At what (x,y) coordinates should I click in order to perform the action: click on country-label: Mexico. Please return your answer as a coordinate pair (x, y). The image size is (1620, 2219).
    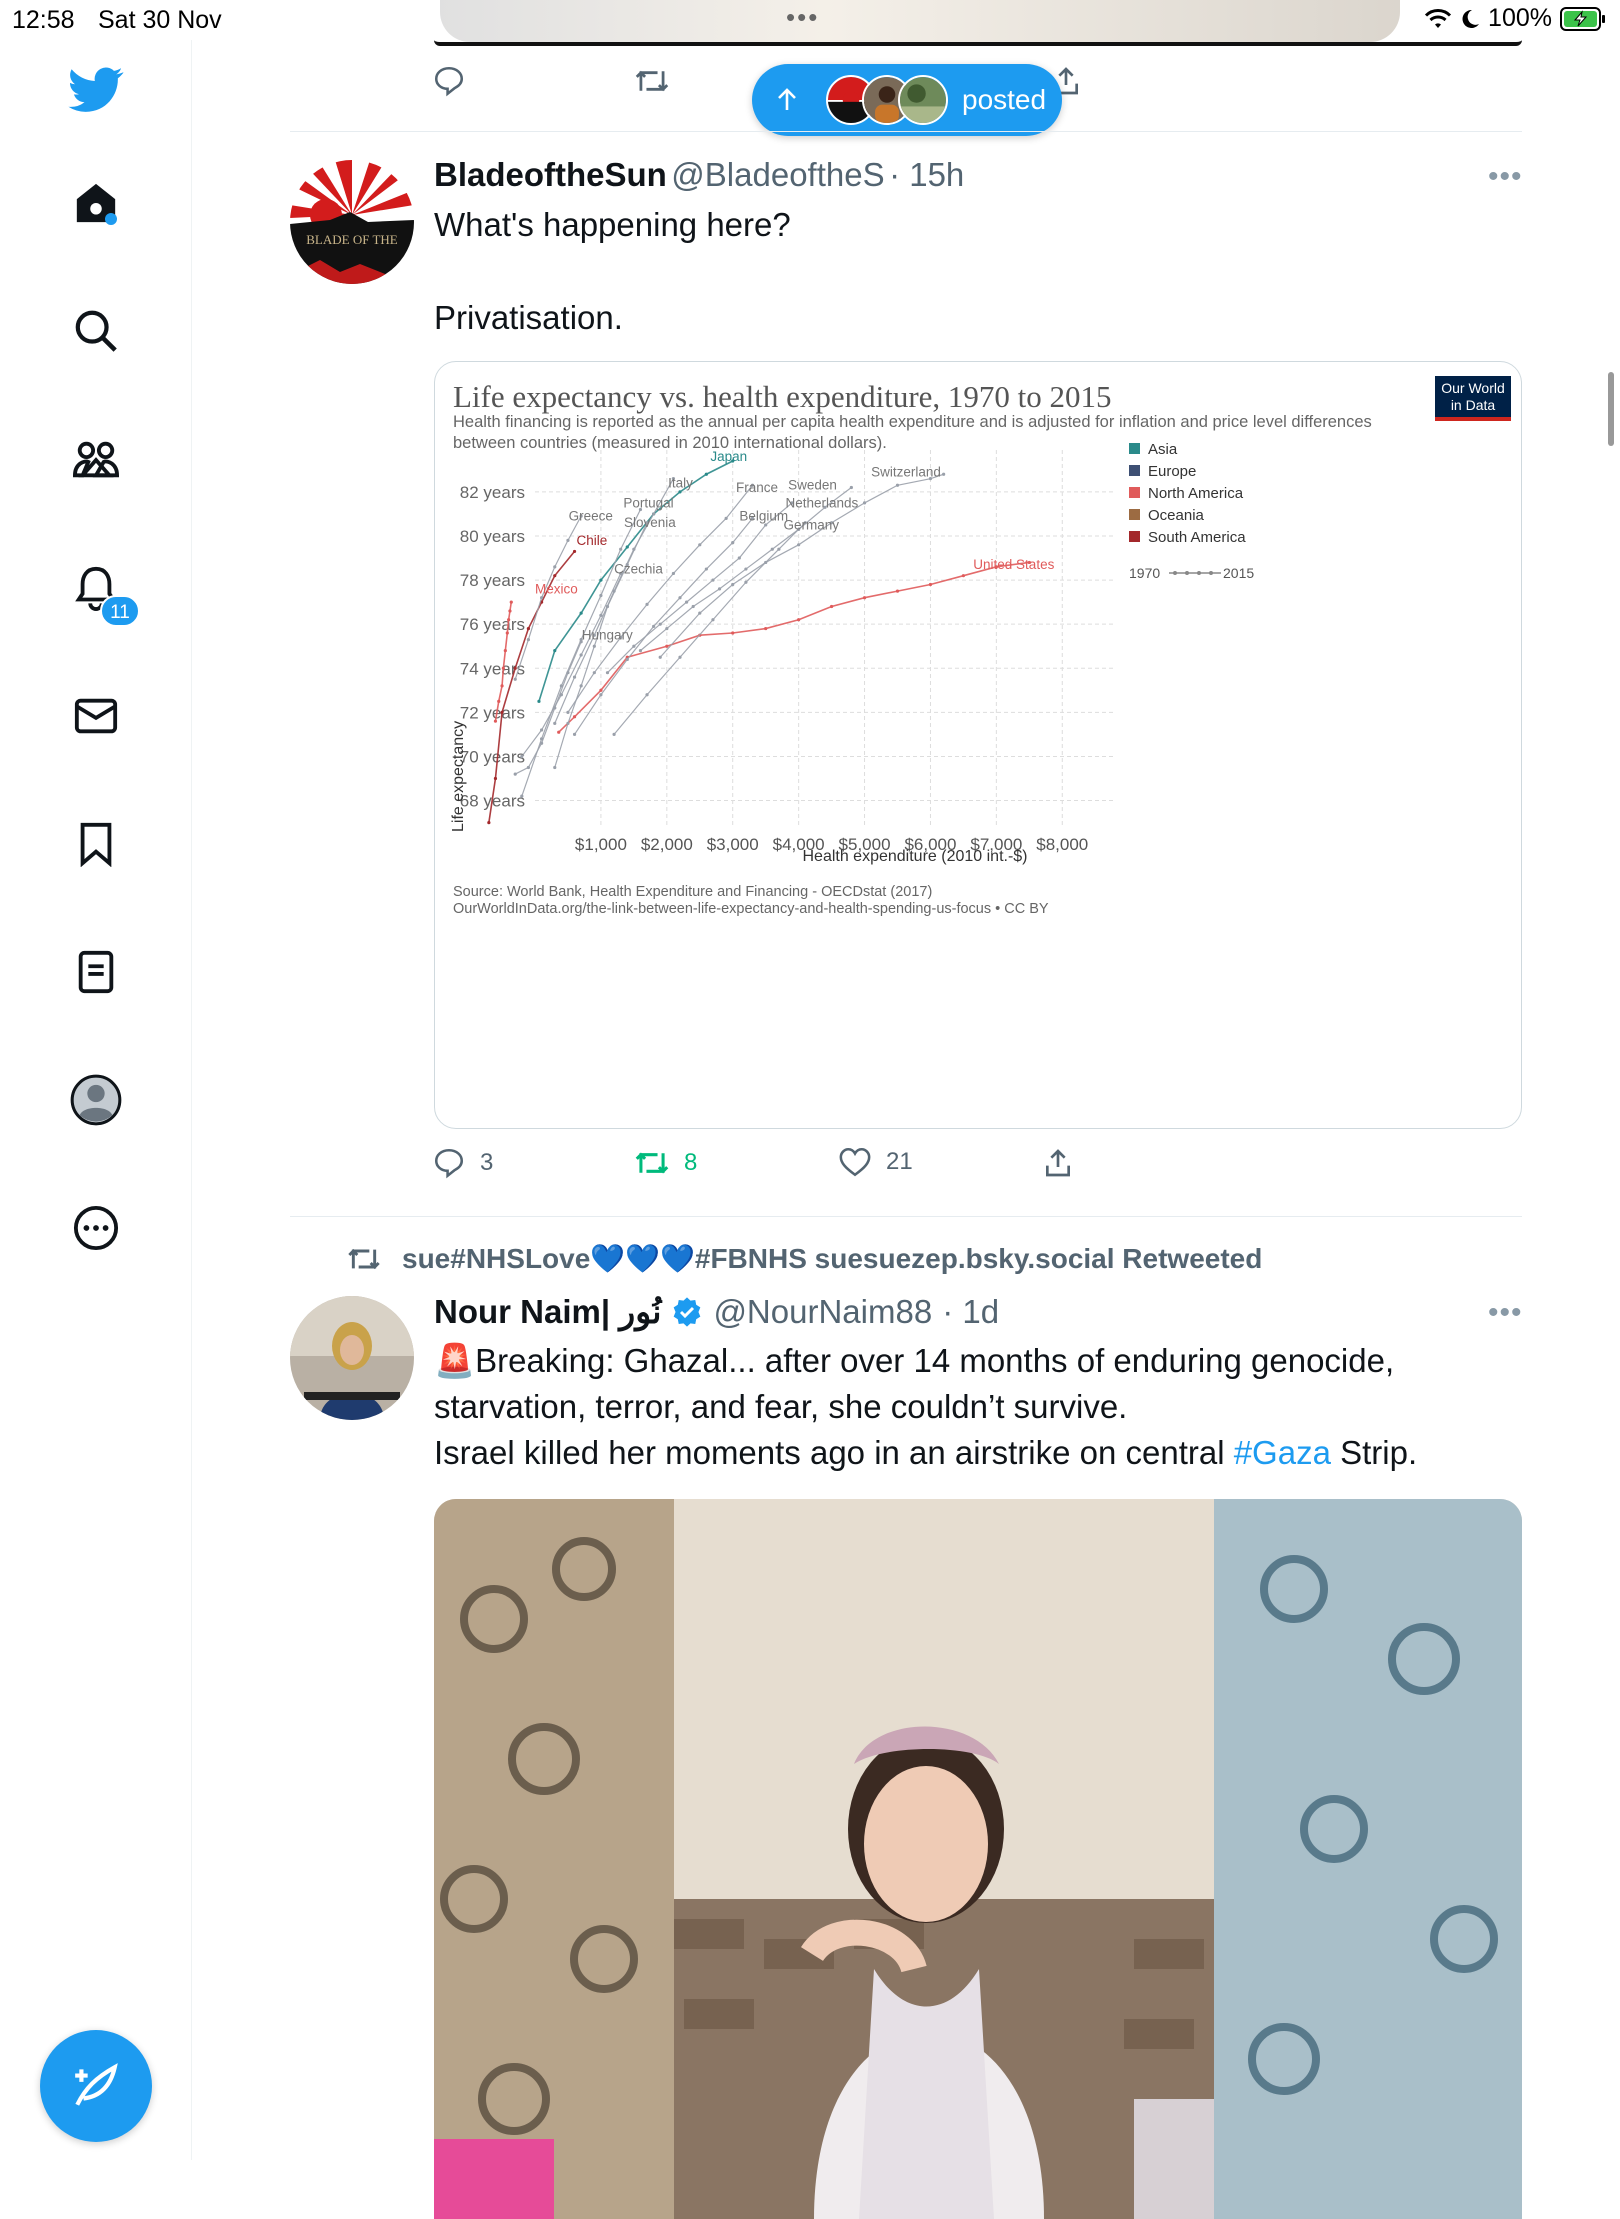
    Looking at the image, I should click on (556, 588).